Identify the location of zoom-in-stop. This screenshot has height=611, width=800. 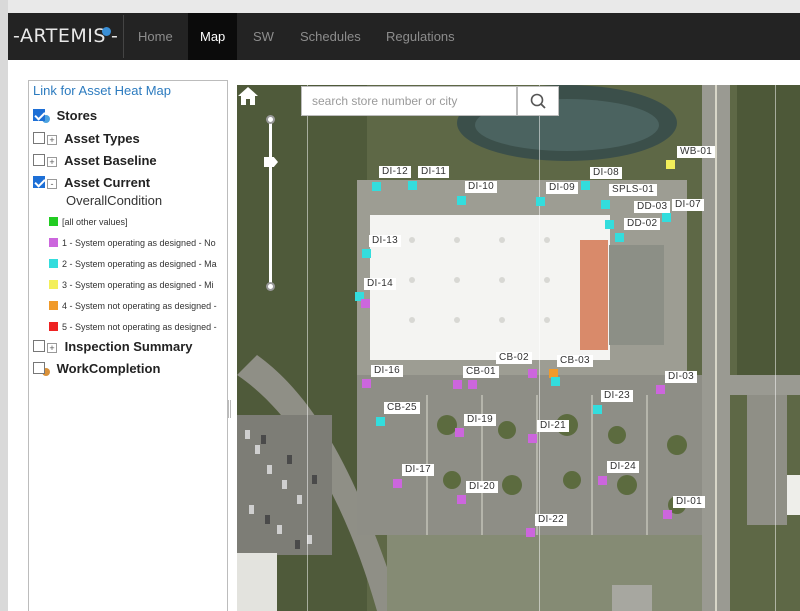
(270, 119).